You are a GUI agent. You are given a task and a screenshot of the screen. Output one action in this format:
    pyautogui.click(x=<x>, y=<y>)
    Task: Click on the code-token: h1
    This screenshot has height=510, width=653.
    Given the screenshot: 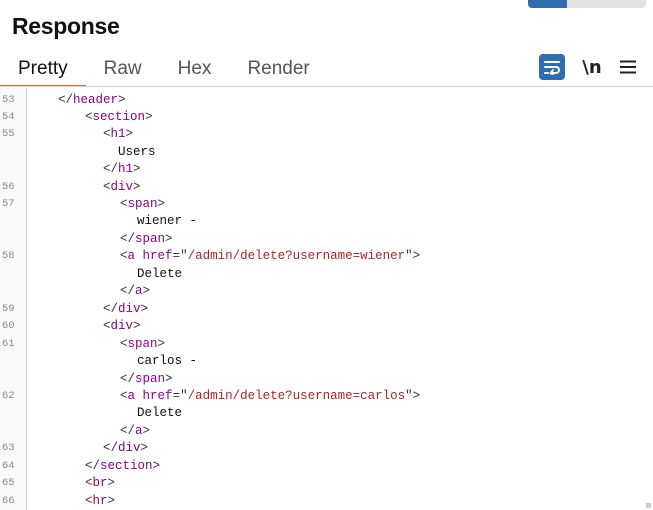 What is the action you would take?
    pyautogui.click(x=126, y=169)
    